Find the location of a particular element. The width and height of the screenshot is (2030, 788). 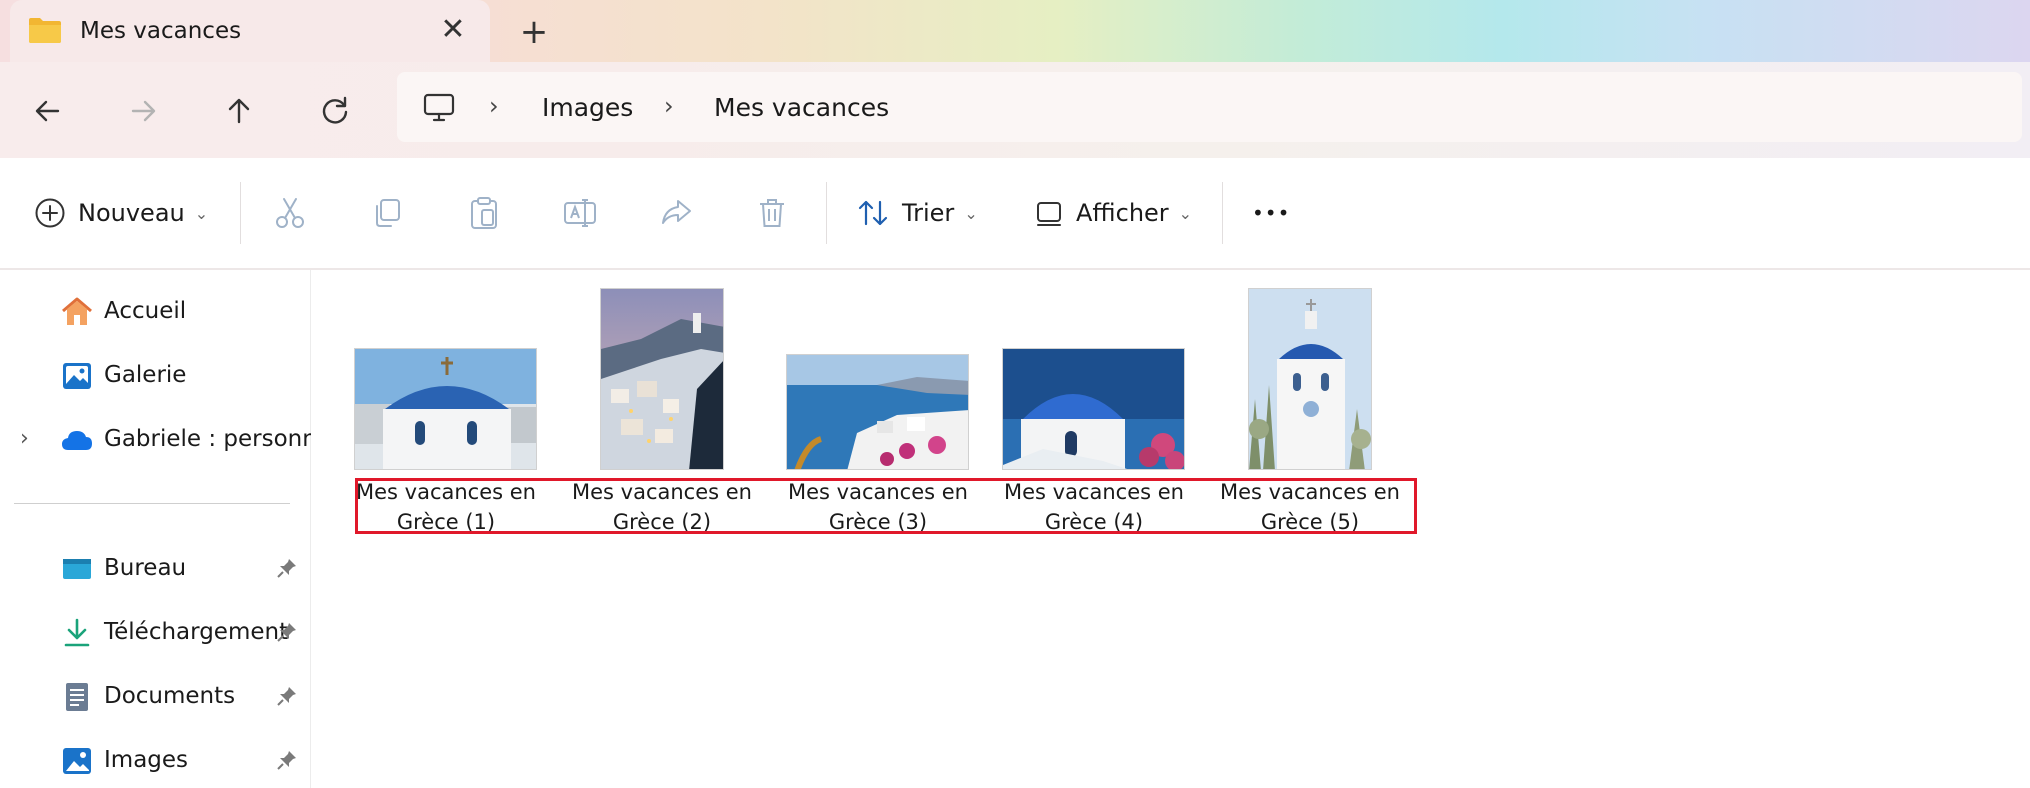

new-button: Nouveau ⌄ is located at coordinates (121, 213).